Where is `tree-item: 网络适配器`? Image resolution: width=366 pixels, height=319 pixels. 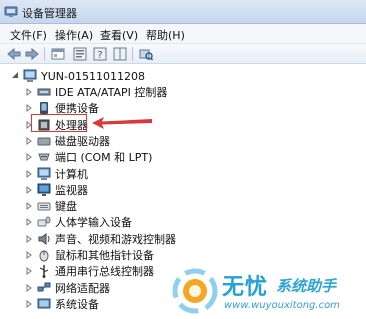 tree-item: 网络适配器 is located at coordinates (67, 288).